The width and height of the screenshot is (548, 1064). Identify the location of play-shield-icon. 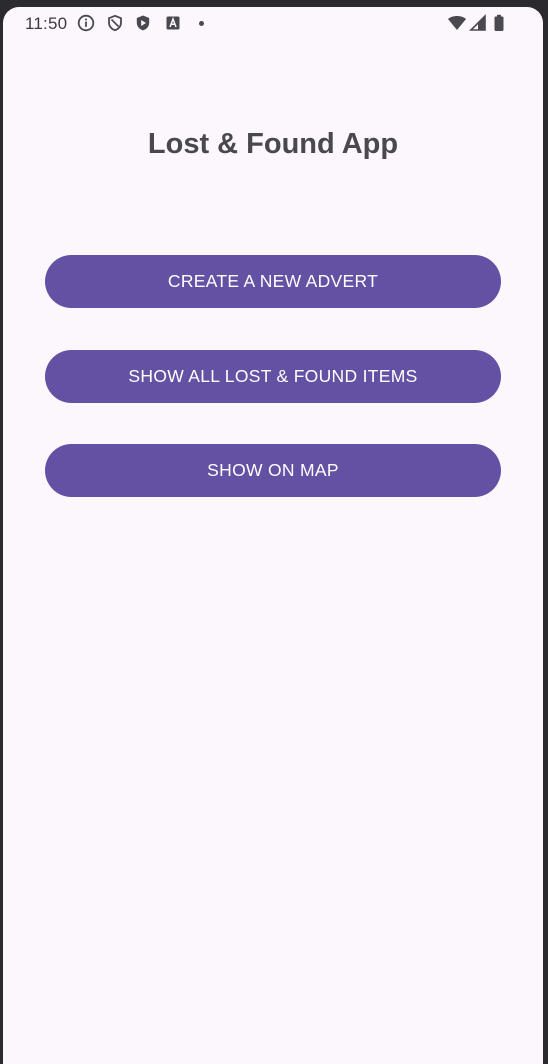
(143, 23).